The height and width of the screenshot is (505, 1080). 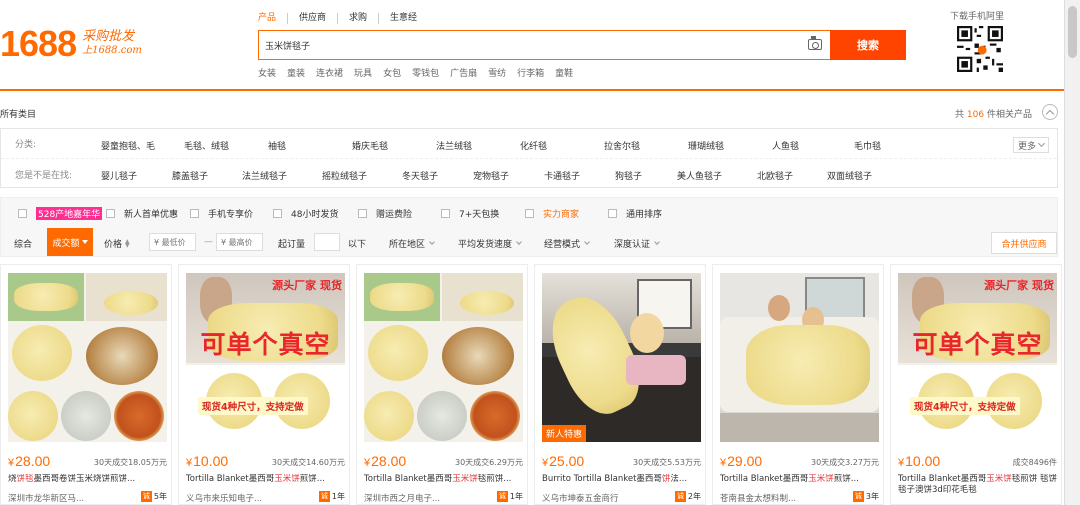 What do you see at coordinates (1019, 285) in the screenshot?
I see `image-top-tag: 源头厂家 现货` at bounding box center [1019, 285].